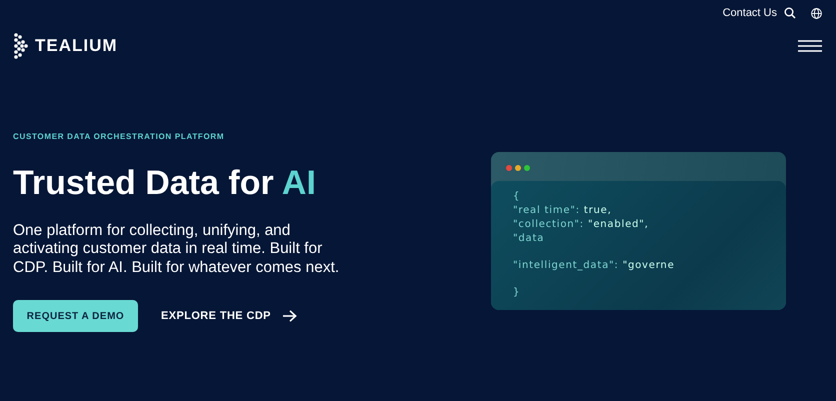 Image resolution: width=836 pixels, height=401 pixels. What do you see at coordinates (517, 293) in the screenshot?
I see `code-line: }` at bounding box center [517, 293].